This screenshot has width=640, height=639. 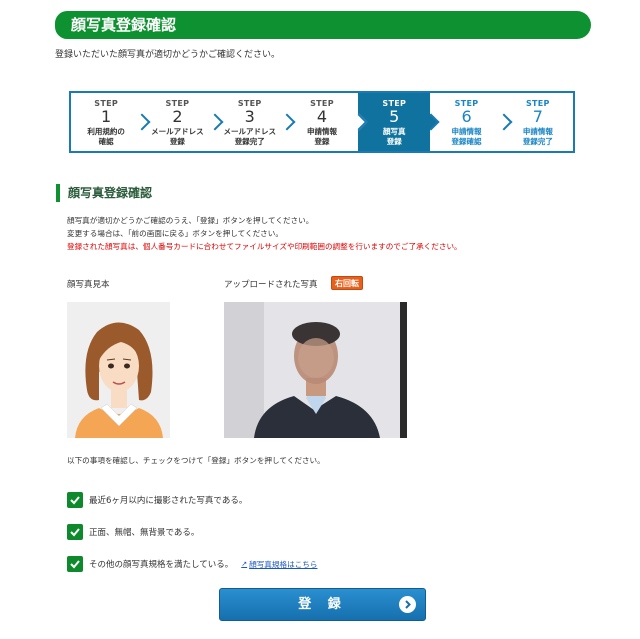 I want to click on step-3: STEP 3 メールアドレス 登録完了, so click(x=254, y=122).